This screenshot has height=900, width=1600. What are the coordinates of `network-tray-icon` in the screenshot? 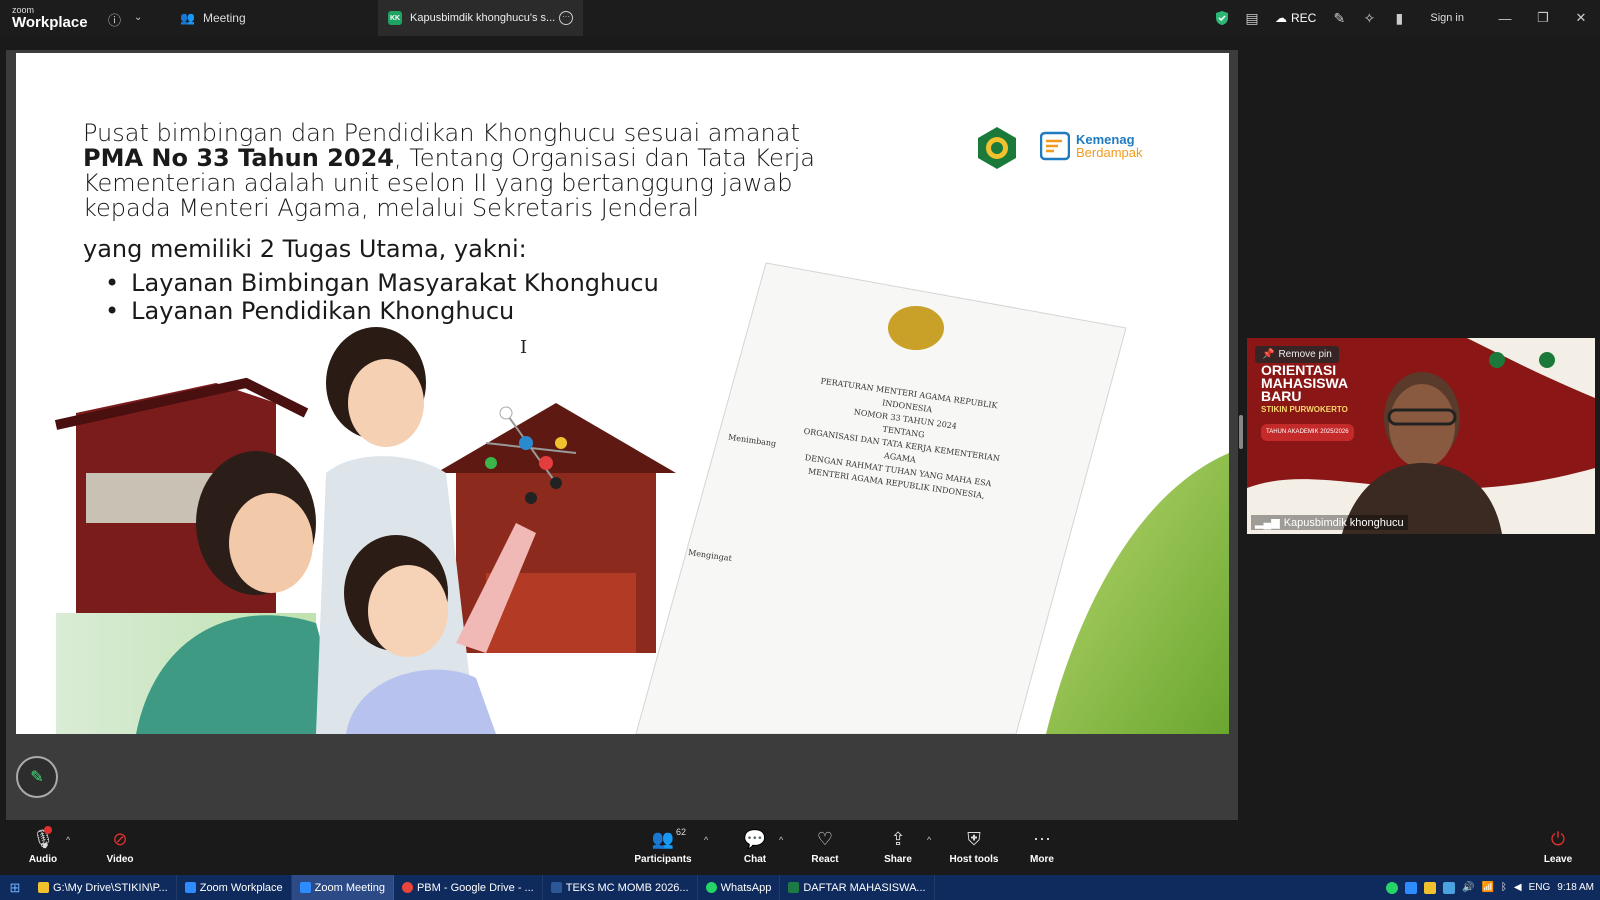 It's located at (1449, 887).